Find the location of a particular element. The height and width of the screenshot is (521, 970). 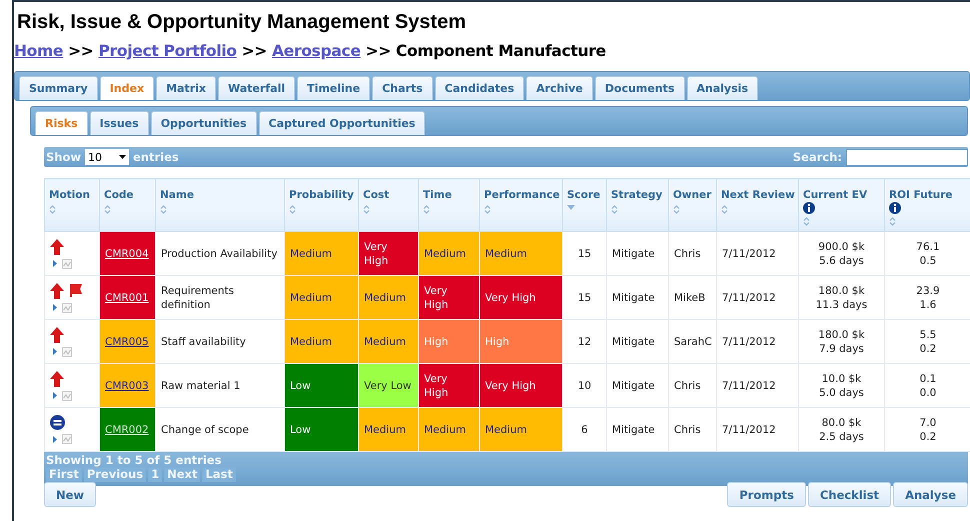

tab: Matrix is located at coordinates (186, 88).